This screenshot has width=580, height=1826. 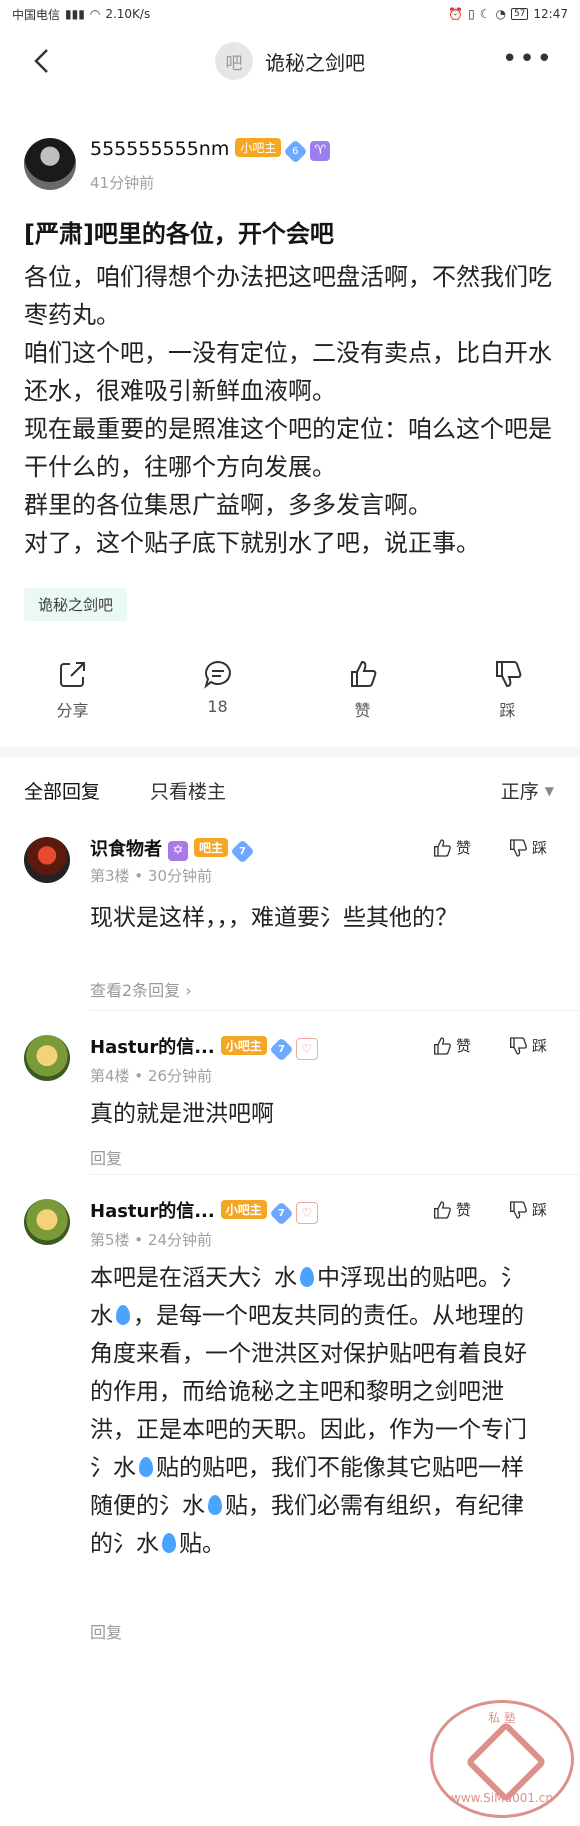 I want to click on post-author-row: 555555555nm 小吧主 6 ♈ 41分钟前, so click(x=290, y=168).